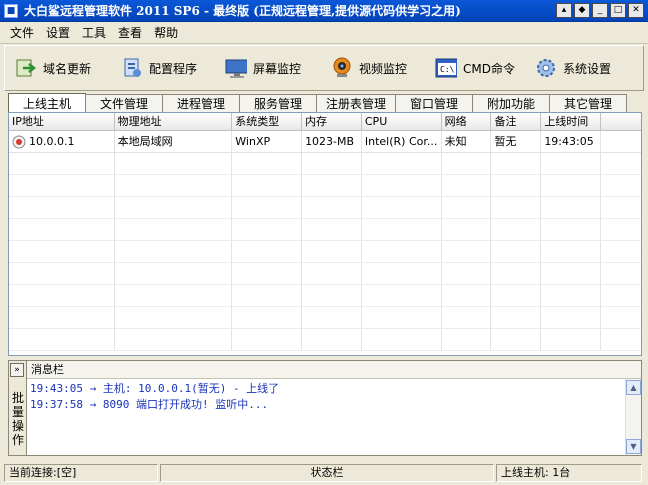  I want to click on cell-os: WinXP, so click(267, 141).